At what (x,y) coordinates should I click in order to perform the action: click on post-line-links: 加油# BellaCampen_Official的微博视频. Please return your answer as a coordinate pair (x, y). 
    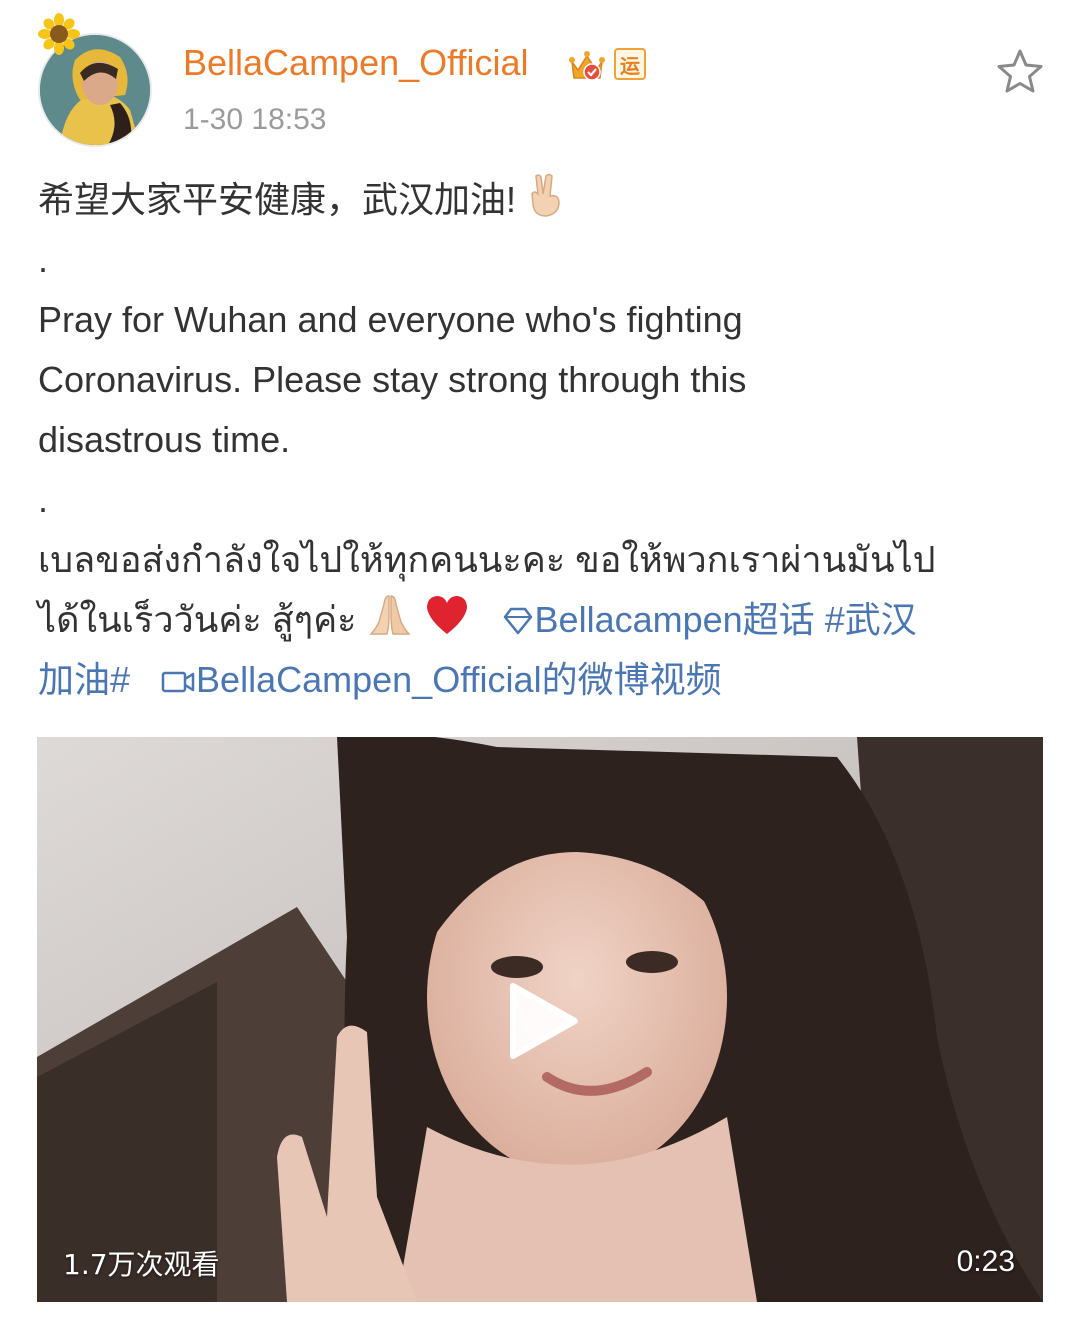
    Looking at the image, I should click on (543, 680).